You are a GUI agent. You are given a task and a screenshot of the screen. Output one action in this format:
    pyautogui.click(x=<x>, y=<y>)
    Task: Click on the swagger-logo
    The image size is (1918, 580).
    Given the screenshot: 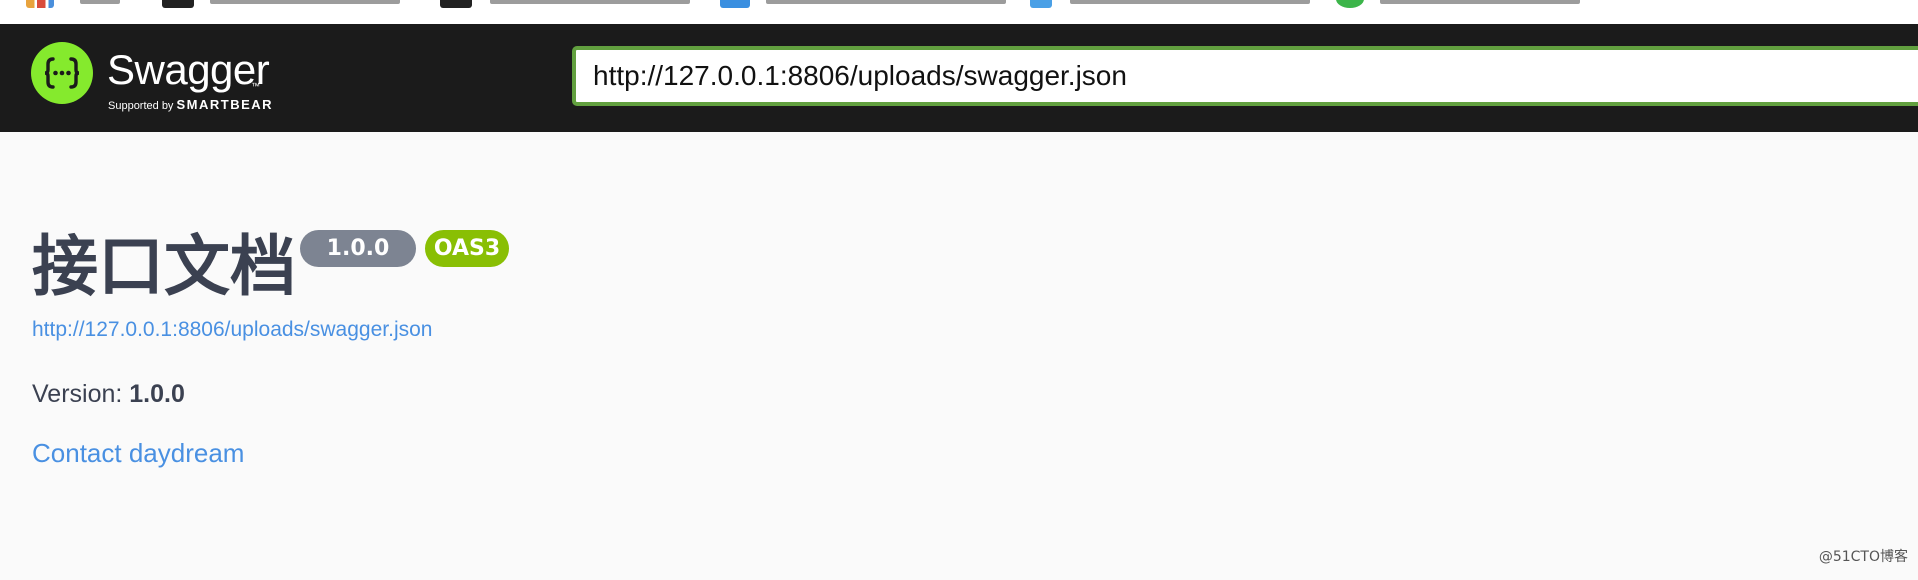 What is the action you would take?
    pyautogui.click(x=62, y=73)
    